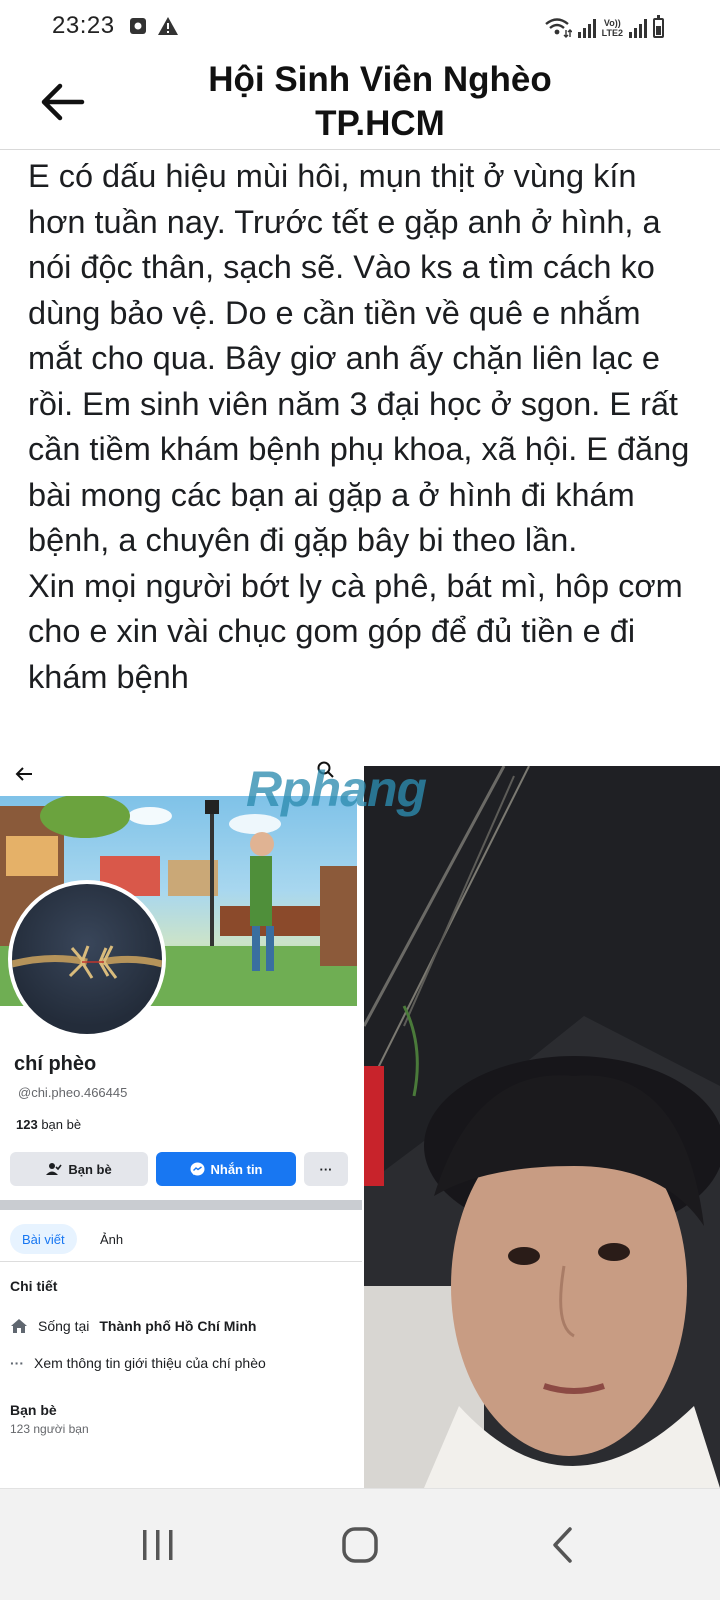 This screenshot has height=1600, width=720. What do you see at coordinates (181, 1205) in the screenshot?
I see `section-divider` at bounding box center [181, 1205].